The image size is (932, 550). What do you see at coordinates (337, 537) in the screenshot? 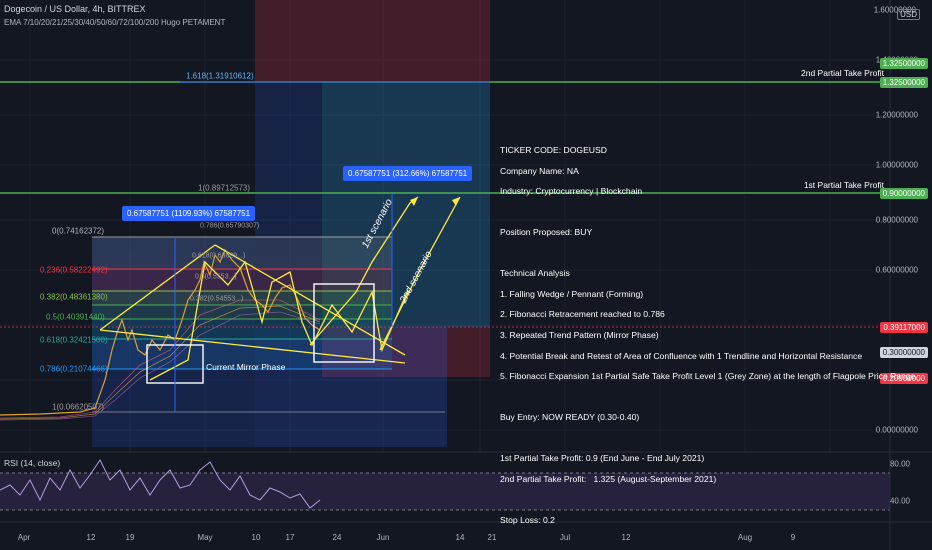
I see `x-tick-24: 24` at bounding box center [337, 537].